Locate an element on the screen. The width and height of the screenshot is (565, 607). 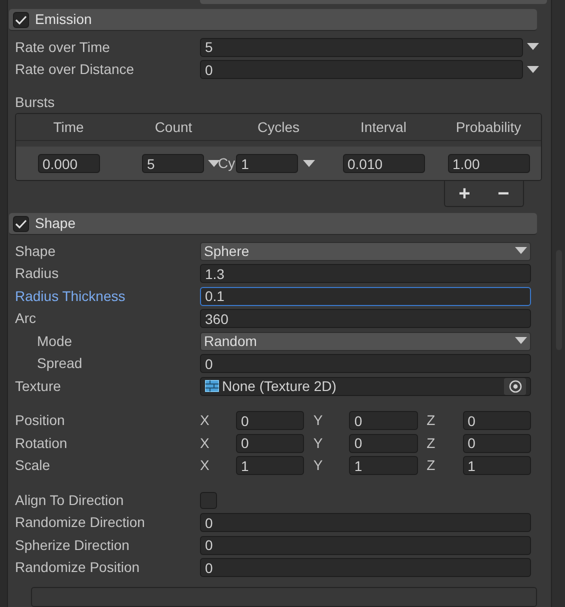
field-label: Rate over Distance is located at coordinates (75, 70).